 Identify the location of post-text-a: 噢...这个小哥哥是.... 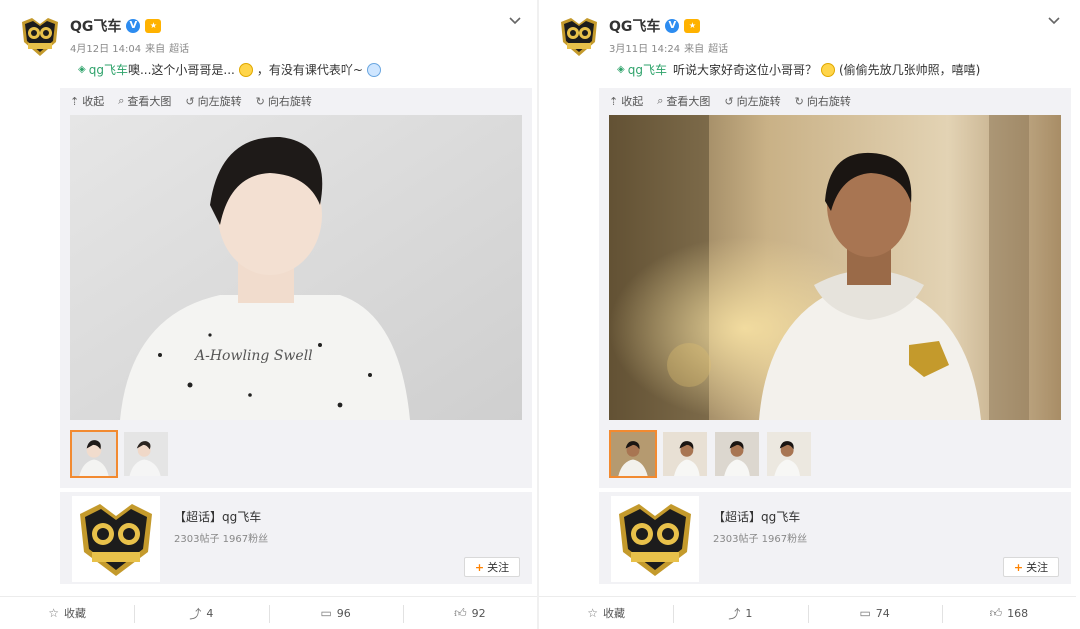
(181, 70).